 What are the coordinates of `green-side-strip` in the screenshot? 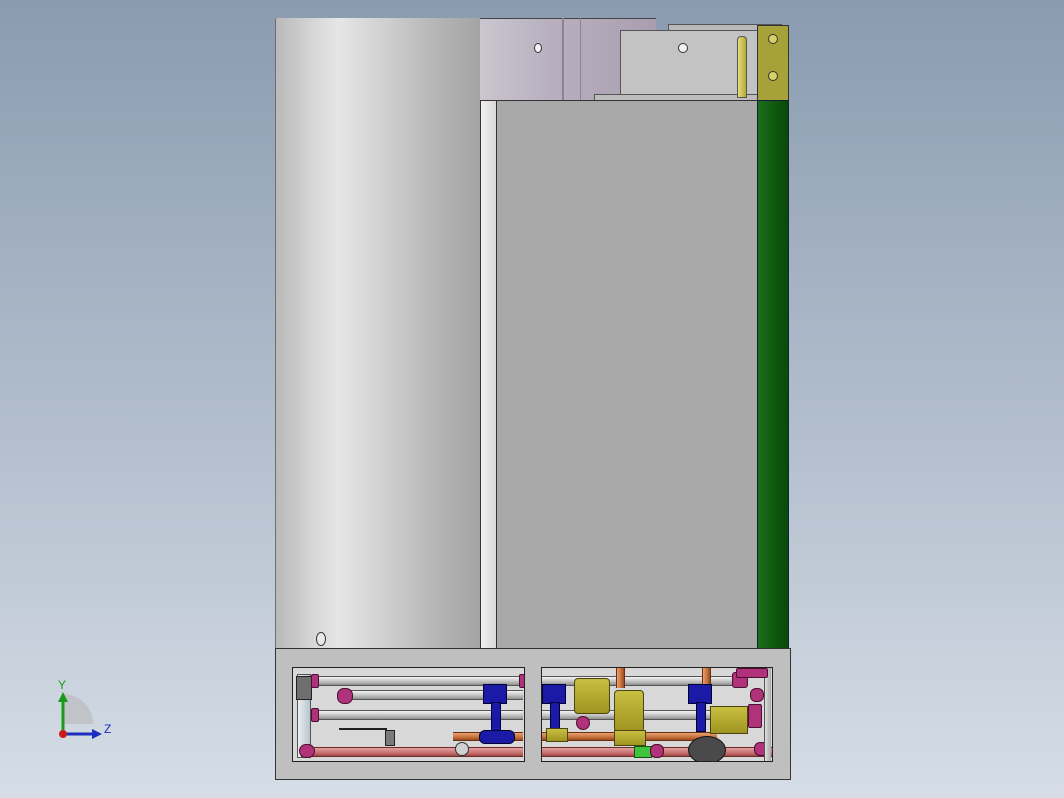 It's located at (773, 375).